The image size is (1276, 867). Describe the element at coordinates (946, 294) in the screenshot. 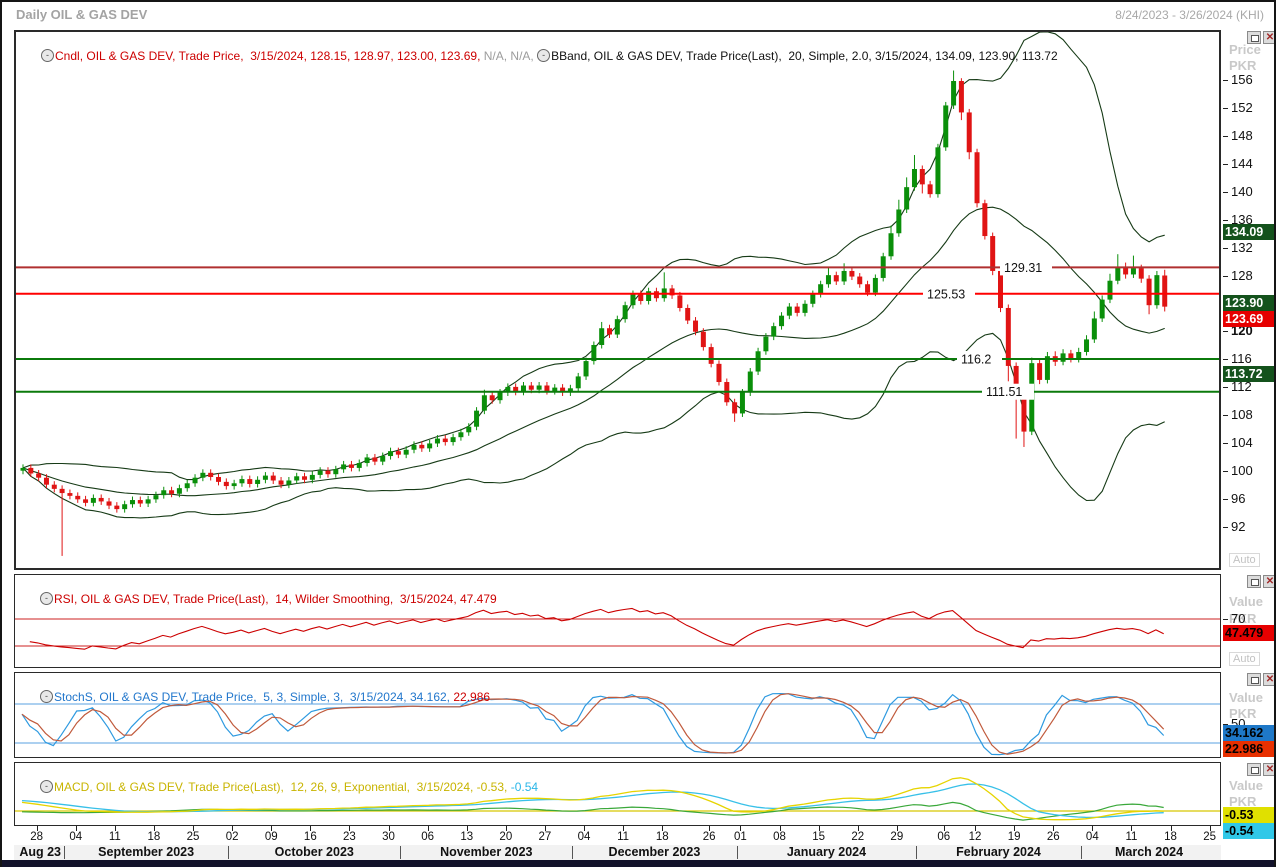

I see `svg-text: 125.53` at that location.